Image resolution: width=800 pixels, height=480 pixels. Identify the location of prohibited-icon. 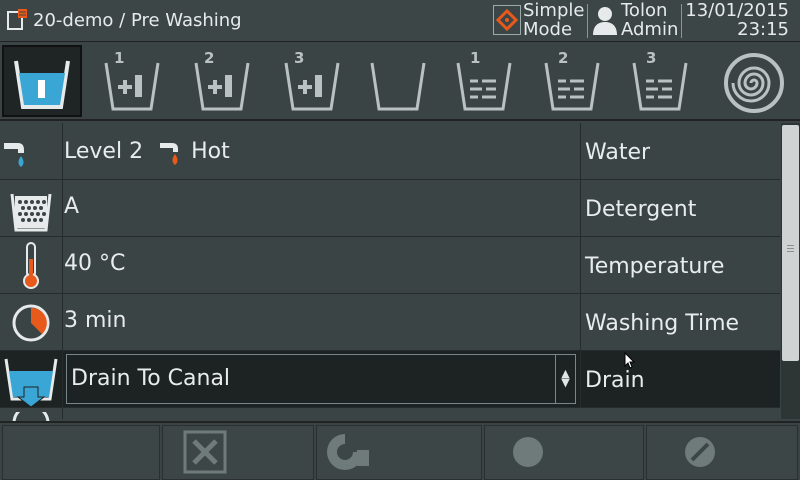
(700, 452).